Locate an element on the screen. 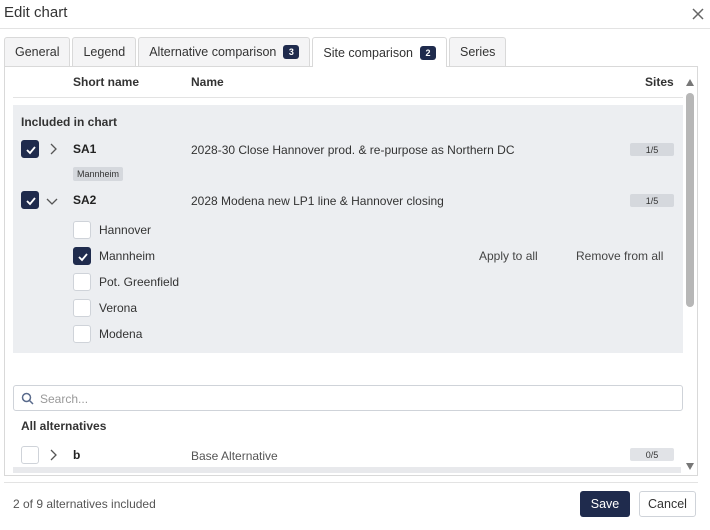 This screenshot has height=530, width=710. all-alternatives-title: All alternatives is located at coordinates (64, 426).